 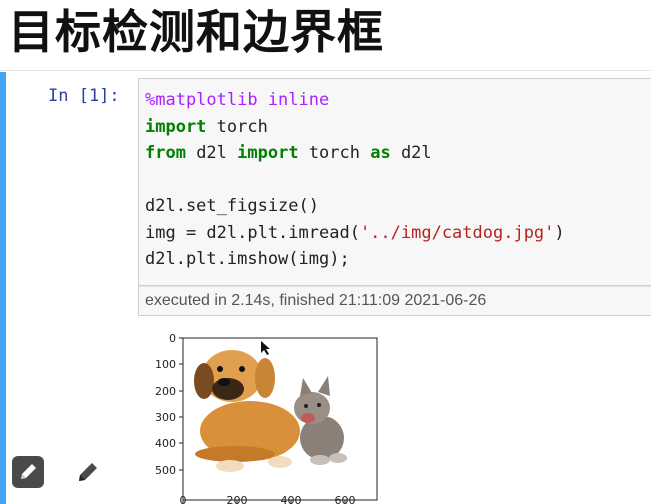 I want to click on cell-prompt: In [1]:, so click(x=84, y=96).